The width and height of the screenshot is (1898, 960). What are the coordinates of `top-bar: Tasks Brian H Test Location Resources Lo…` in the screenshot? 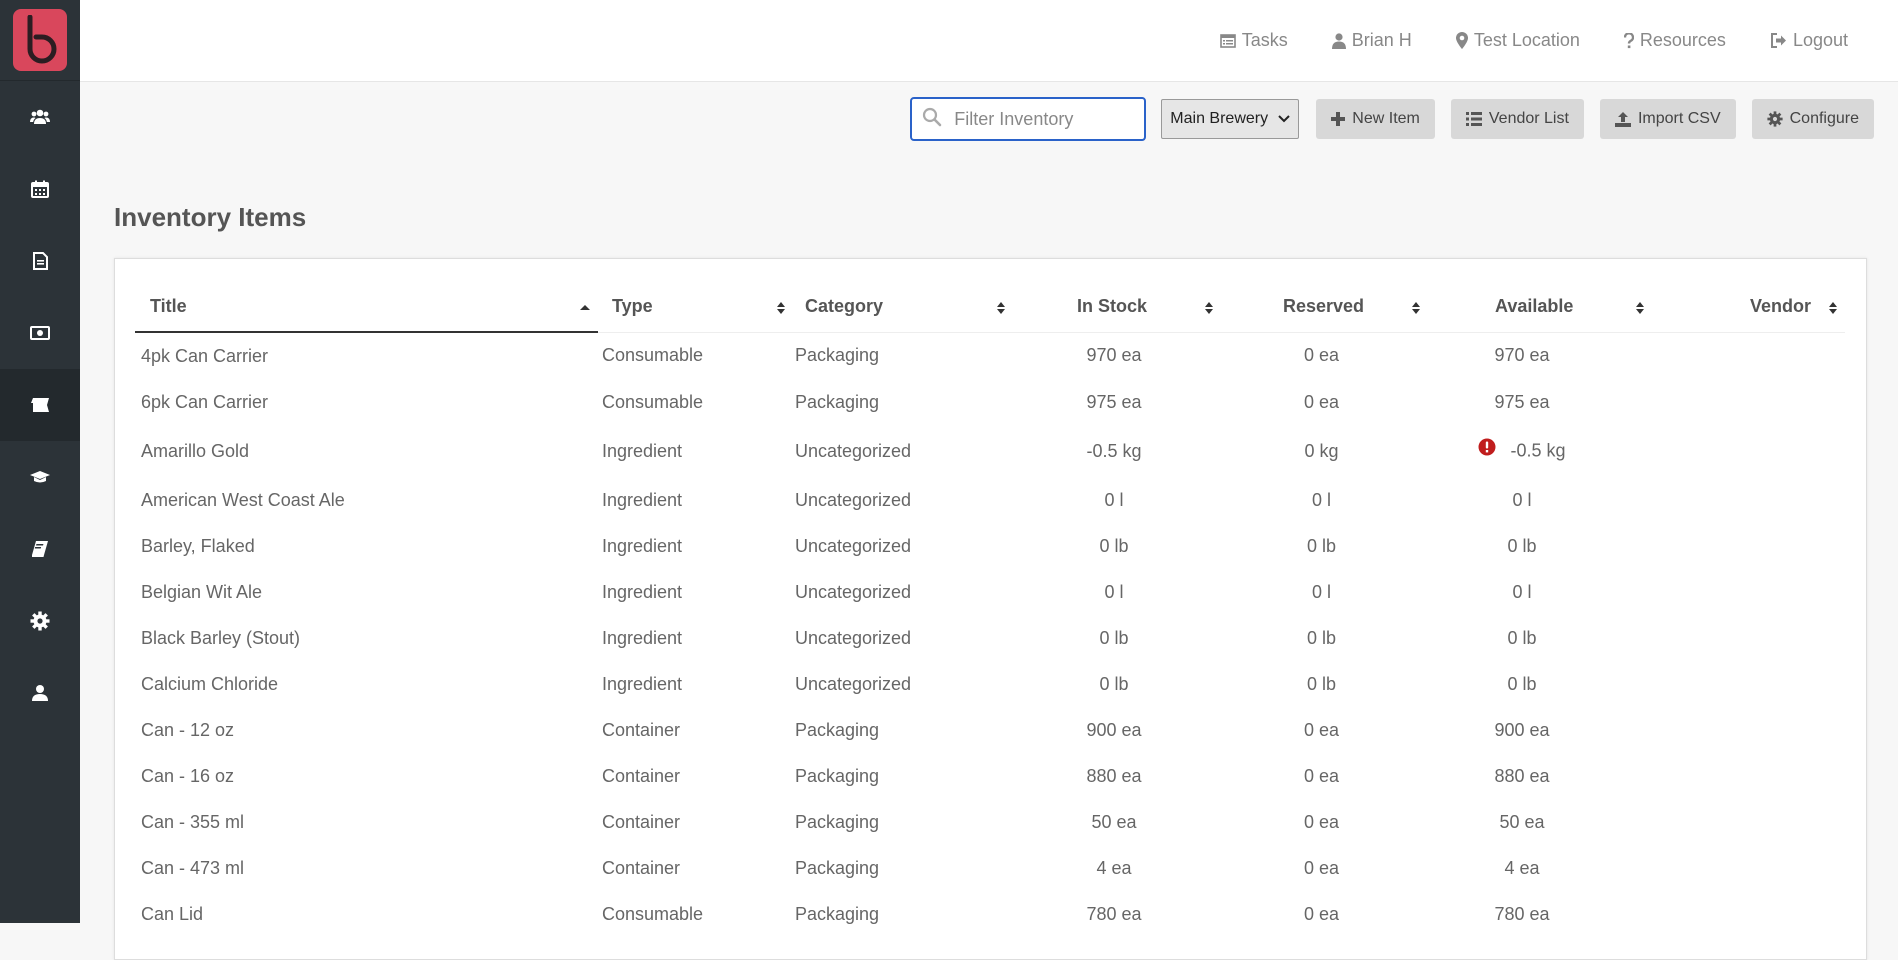 It's located at (989, 41).